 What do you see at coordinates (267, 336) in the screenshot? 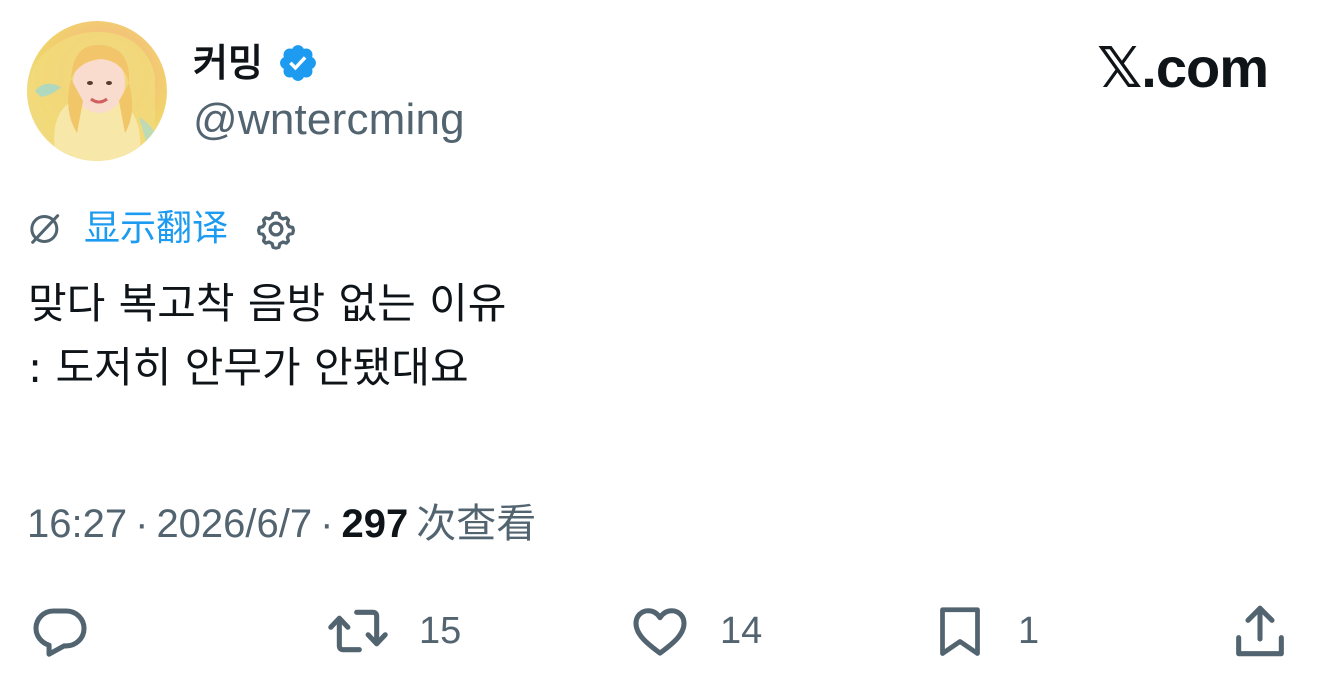
I see `tweet-text: 맞다 복고착 음방 없는 이유 : 도저히 안무가 안됐대요` at bounding box center [267, 336].